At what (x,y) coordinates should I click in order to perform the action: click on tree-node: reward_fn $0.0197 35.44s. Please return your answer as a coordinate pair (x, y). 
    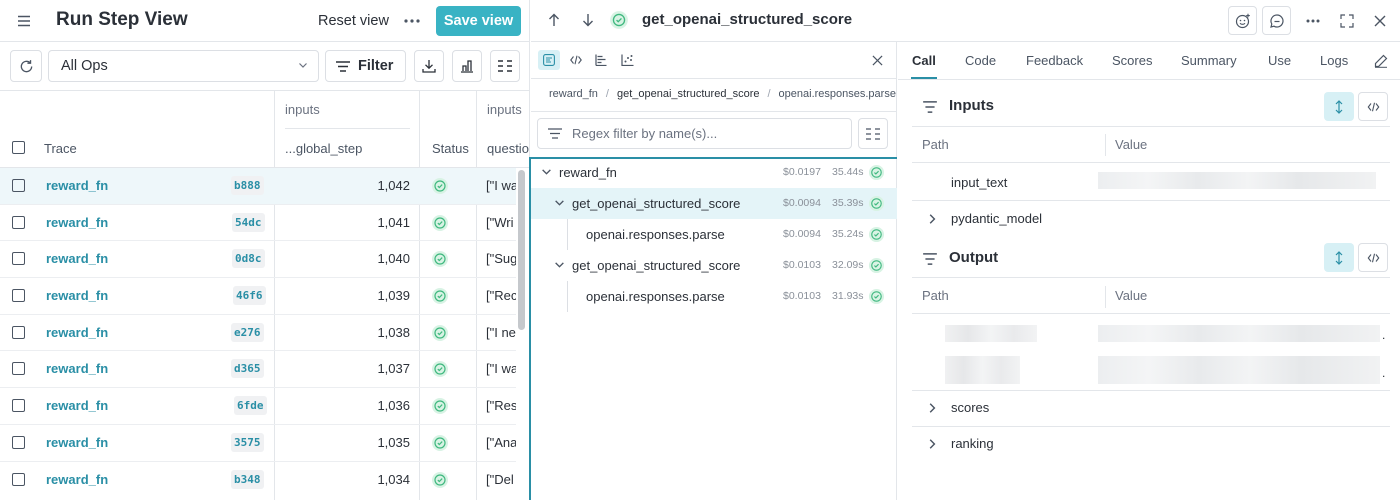
    Looking at the image, I should click on (714, 172).